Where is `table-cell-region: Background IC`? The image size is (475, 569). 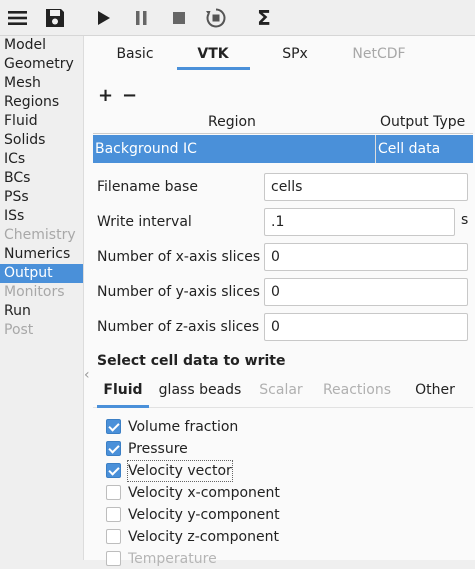
table-cell-region: Background IC is located at coordinates (146, 149).